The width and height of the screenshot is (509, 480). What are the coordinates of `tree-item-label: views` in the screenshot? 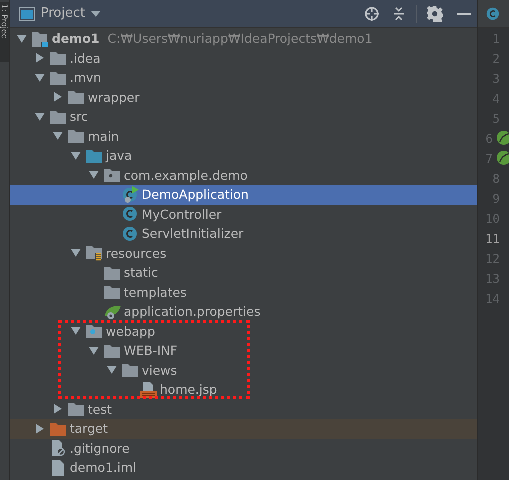 It's located at (160, 370).